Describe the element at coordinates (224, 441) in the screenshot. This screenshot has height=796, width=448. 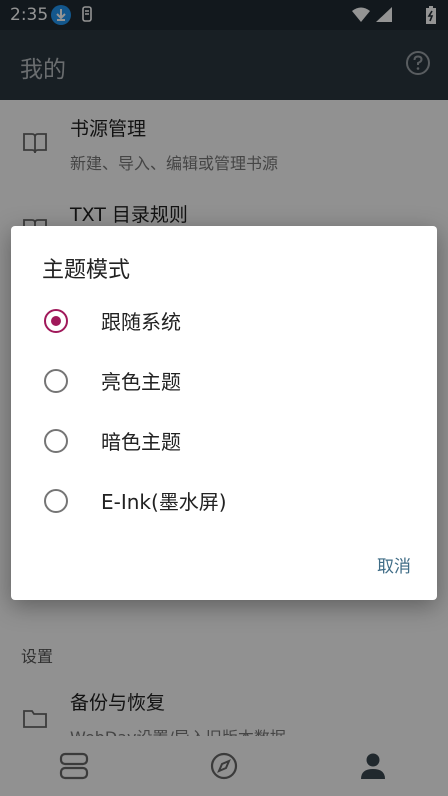
I see `option-dark-theme: 暗色主题` at that location.